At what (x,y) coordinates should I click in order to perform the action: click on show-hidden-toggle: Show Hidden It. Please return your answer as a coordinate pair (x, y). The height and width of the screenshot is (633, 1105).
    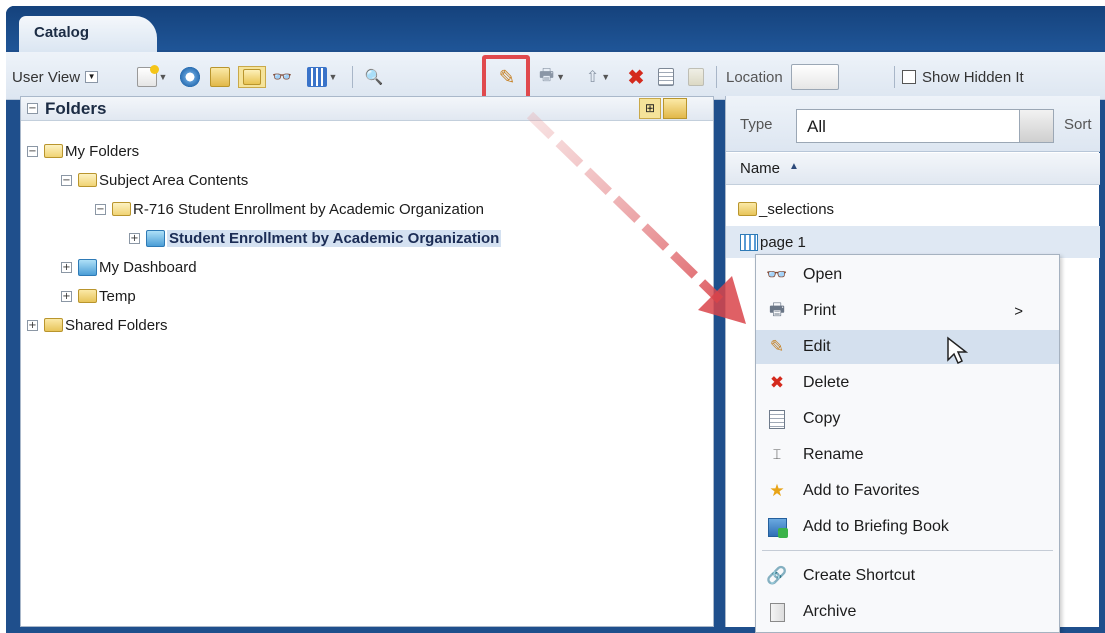
    Looking at the image, I should click on (1003, 77).